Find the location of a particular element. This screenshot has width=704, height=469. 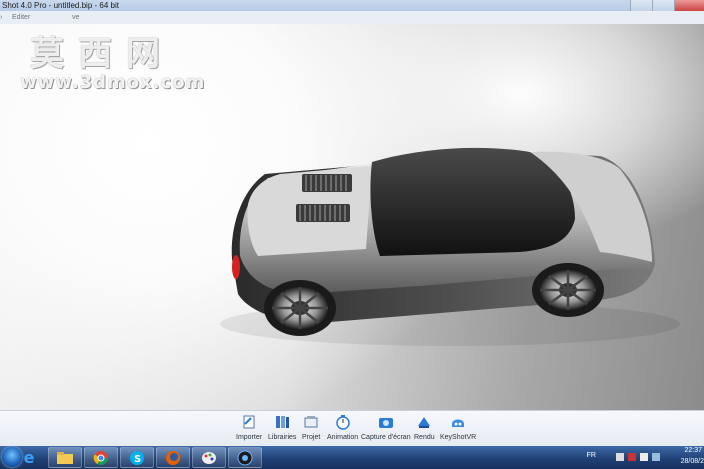

animation-icon is located at coordinates (343, 422).